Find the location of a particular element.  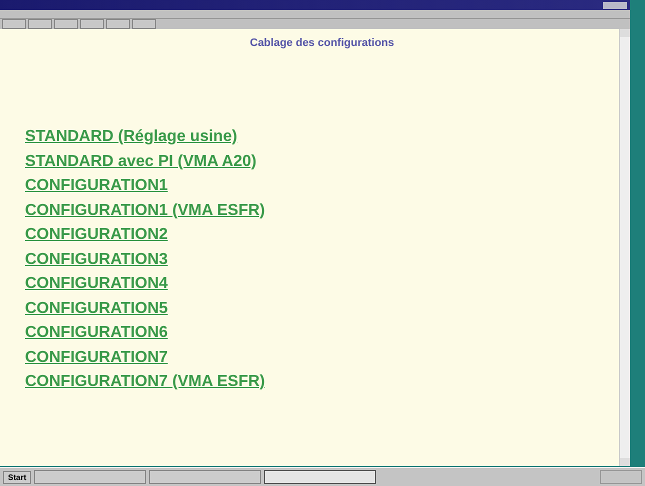

taskbar-button is located at coordinates (320, 477).